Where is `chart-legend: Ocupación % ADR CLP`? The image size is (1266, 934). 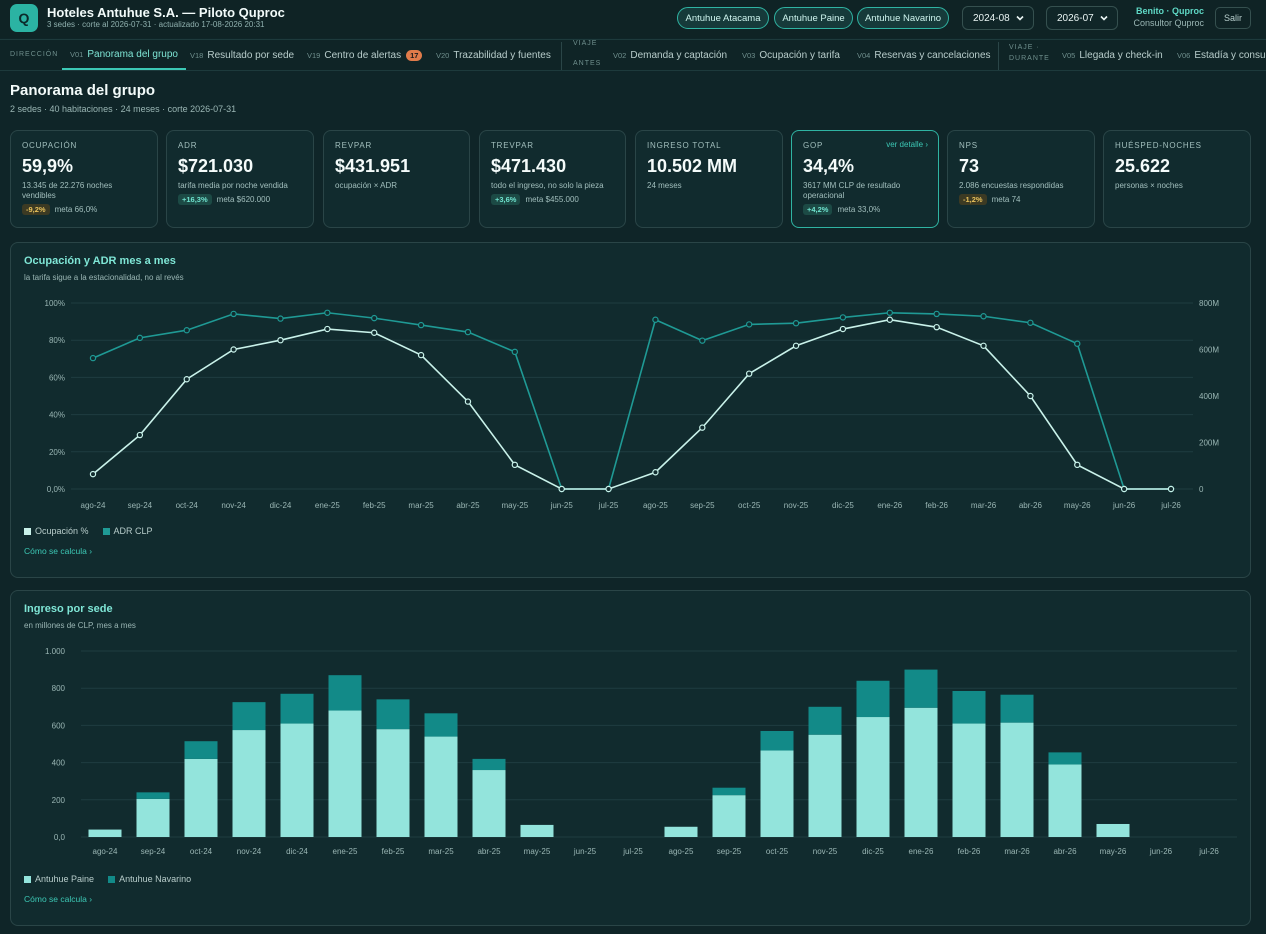
chart-legend: Ocupación % ADR CLP is located at coordinates (88, 531).